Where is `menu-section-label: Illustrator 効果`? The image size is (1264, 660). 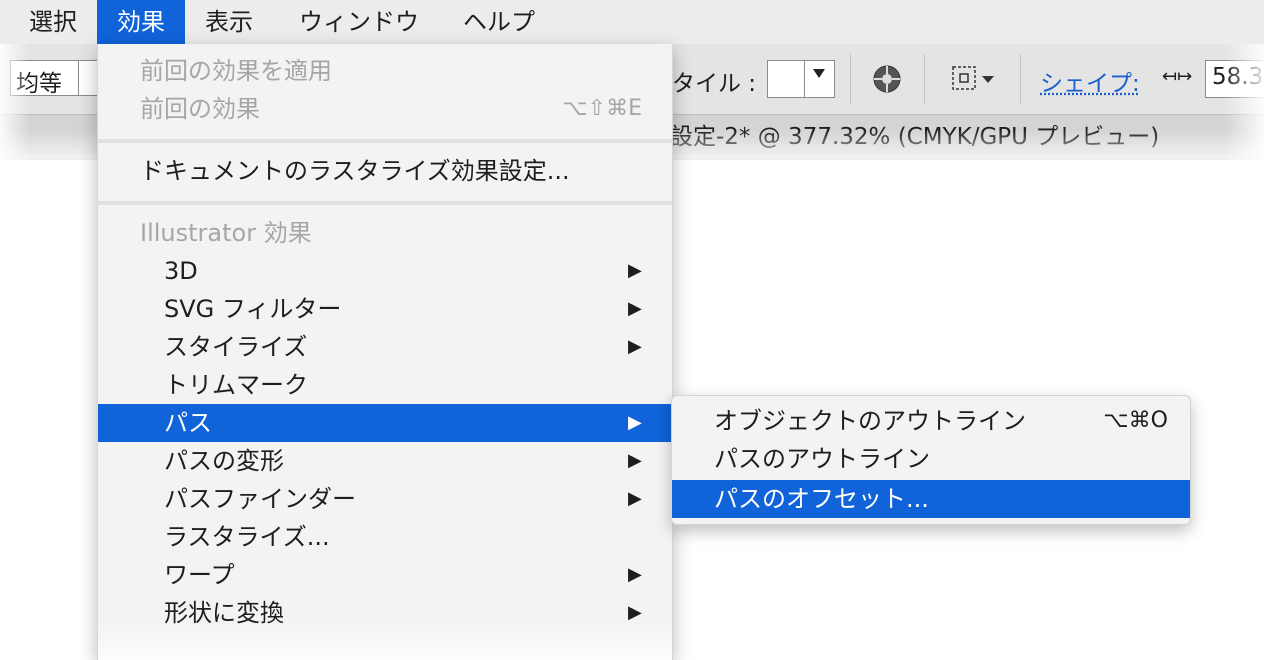 menu-section-label: Illustrator 効果 is located at coordinates (226, 233).